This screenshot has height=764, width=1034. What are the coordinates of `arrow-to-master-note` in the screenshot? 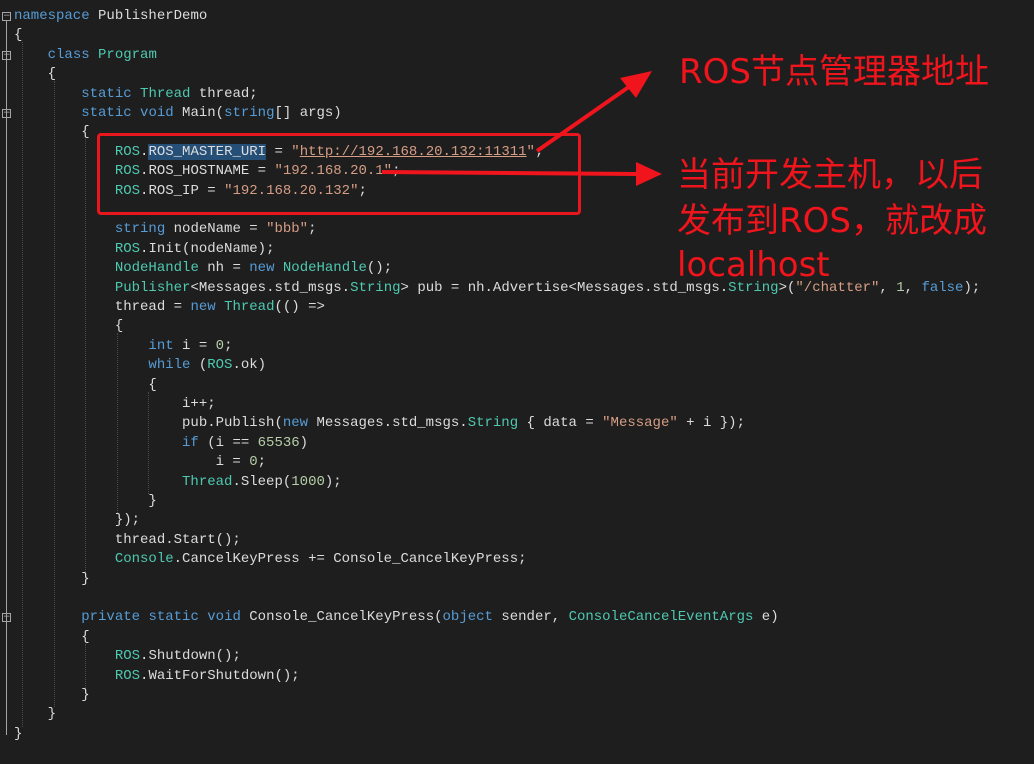 It's located at (585, 117).